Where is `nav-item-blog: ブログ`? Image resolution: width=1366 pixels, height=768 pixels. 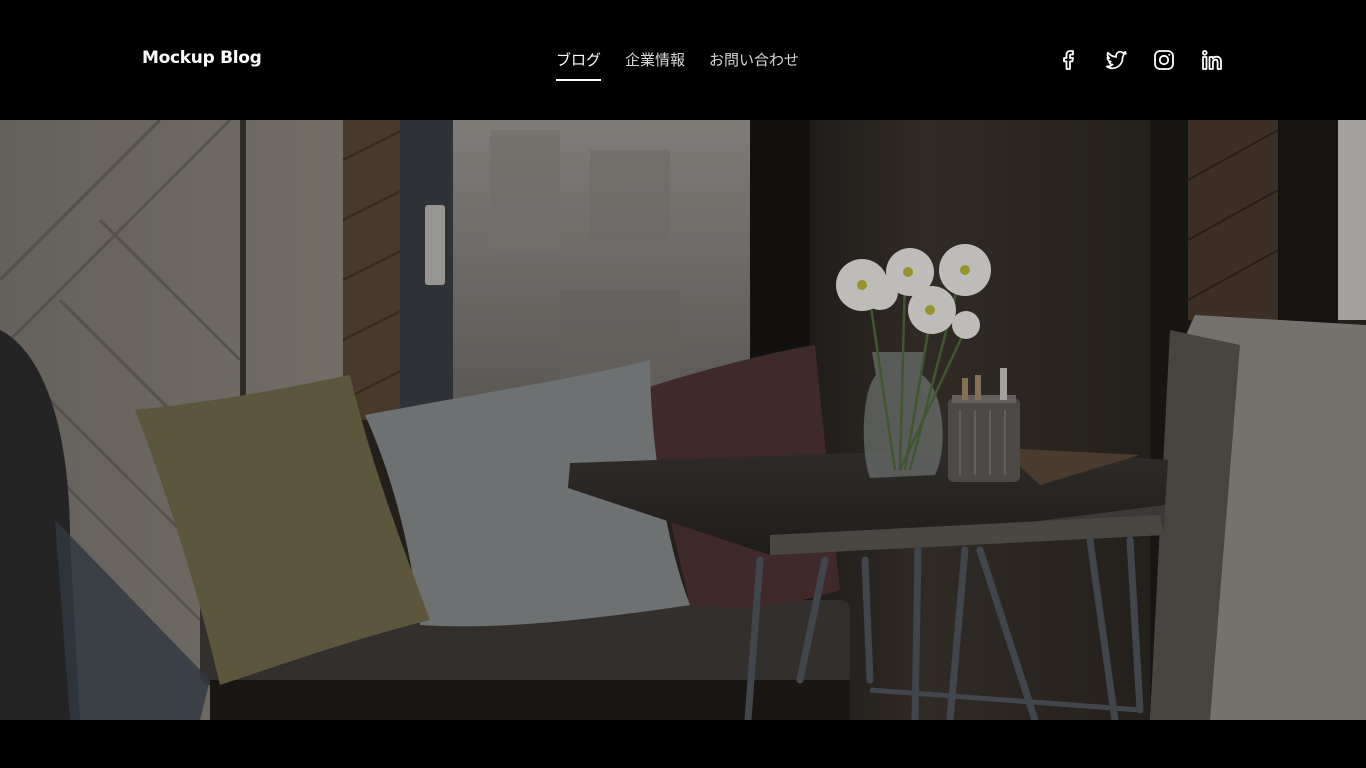
nav-item-blog: ブログ is located at coordinates (579, 65).